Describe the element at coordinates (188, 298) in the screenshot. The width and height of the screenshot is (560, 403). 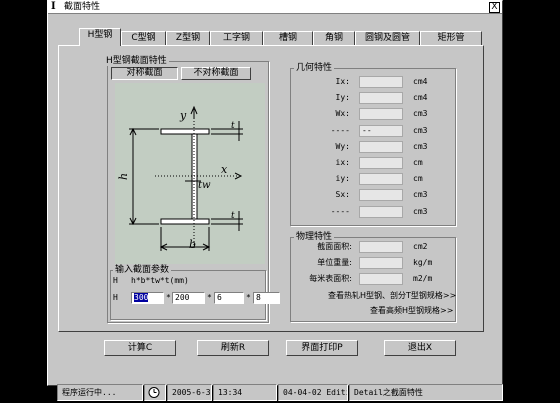
I see `width-input: 200` at that location.